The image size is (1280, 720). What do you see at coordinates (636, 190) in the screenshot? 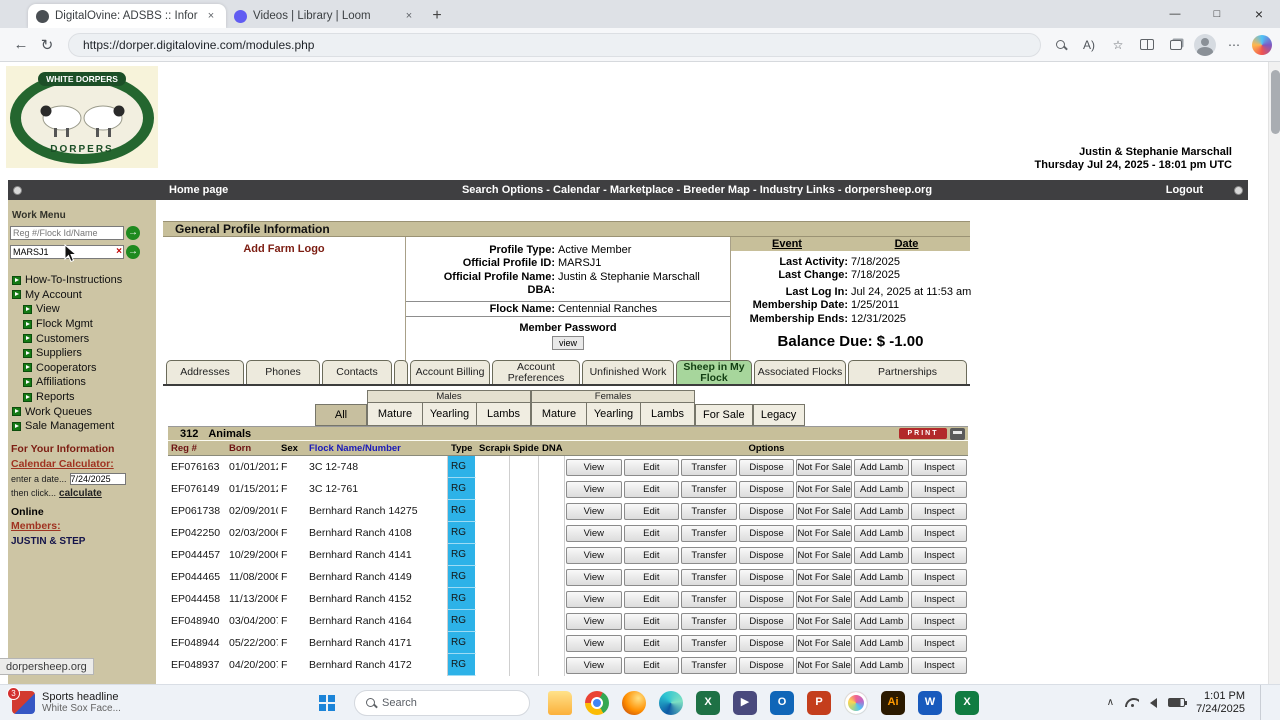
I see `nav-link: Marketplace` at bounding box center [636, 190].